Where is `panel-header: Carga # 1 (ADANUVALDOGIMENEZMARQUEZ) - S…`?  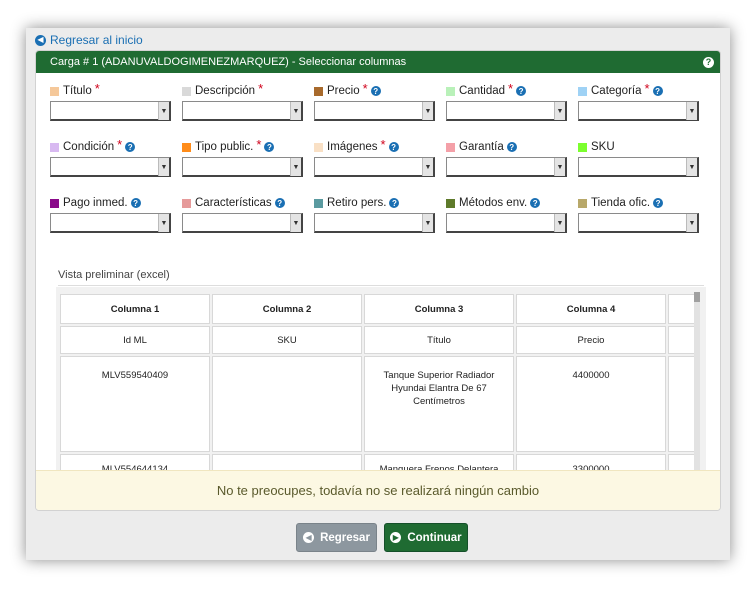
panel-header: Carga # 1 (ADANUVALDOGIMENEZMARQUEZ) - S… is located at coordinates (378, 62).